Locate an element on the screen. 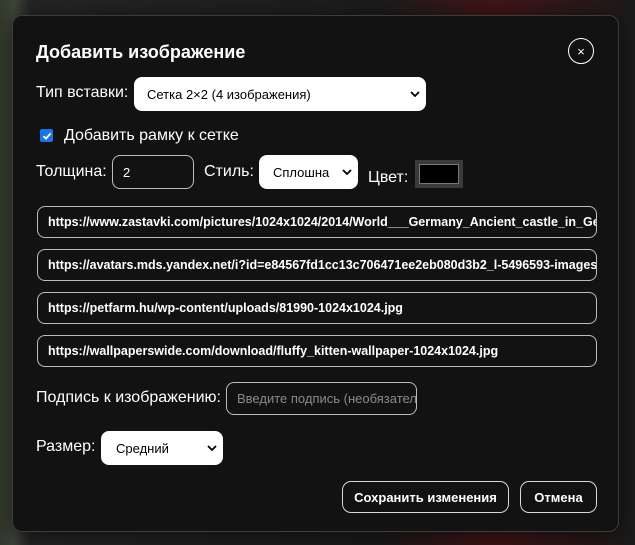  size-select: Средний is located at coordinates (162, 448).